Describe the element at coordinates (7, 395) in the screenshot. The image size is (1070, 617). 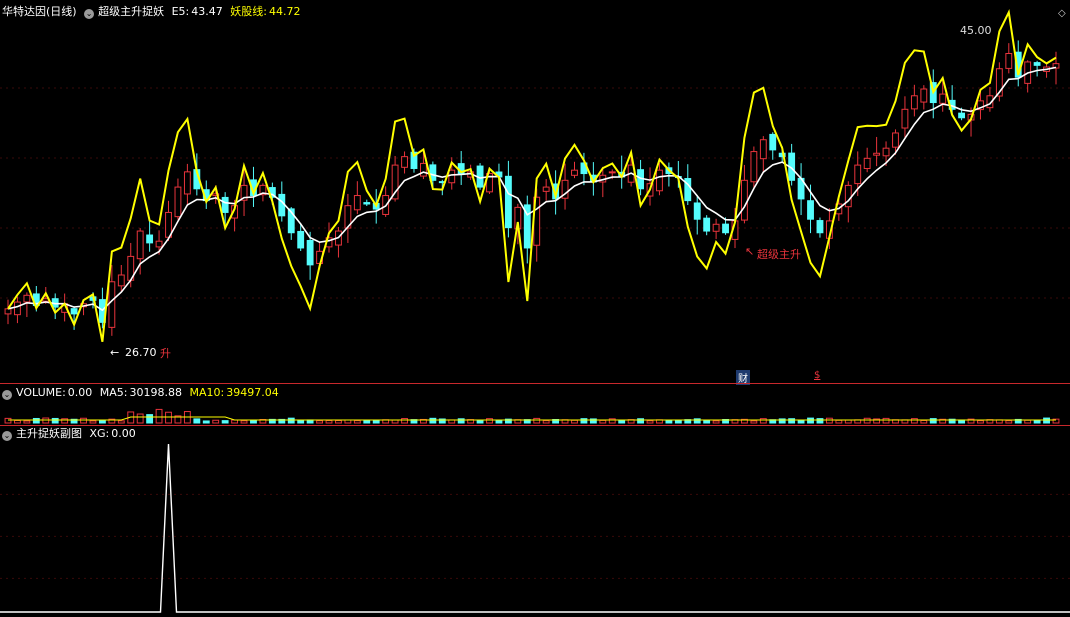
I see `volume-menu-icon: ⌄` at that location.